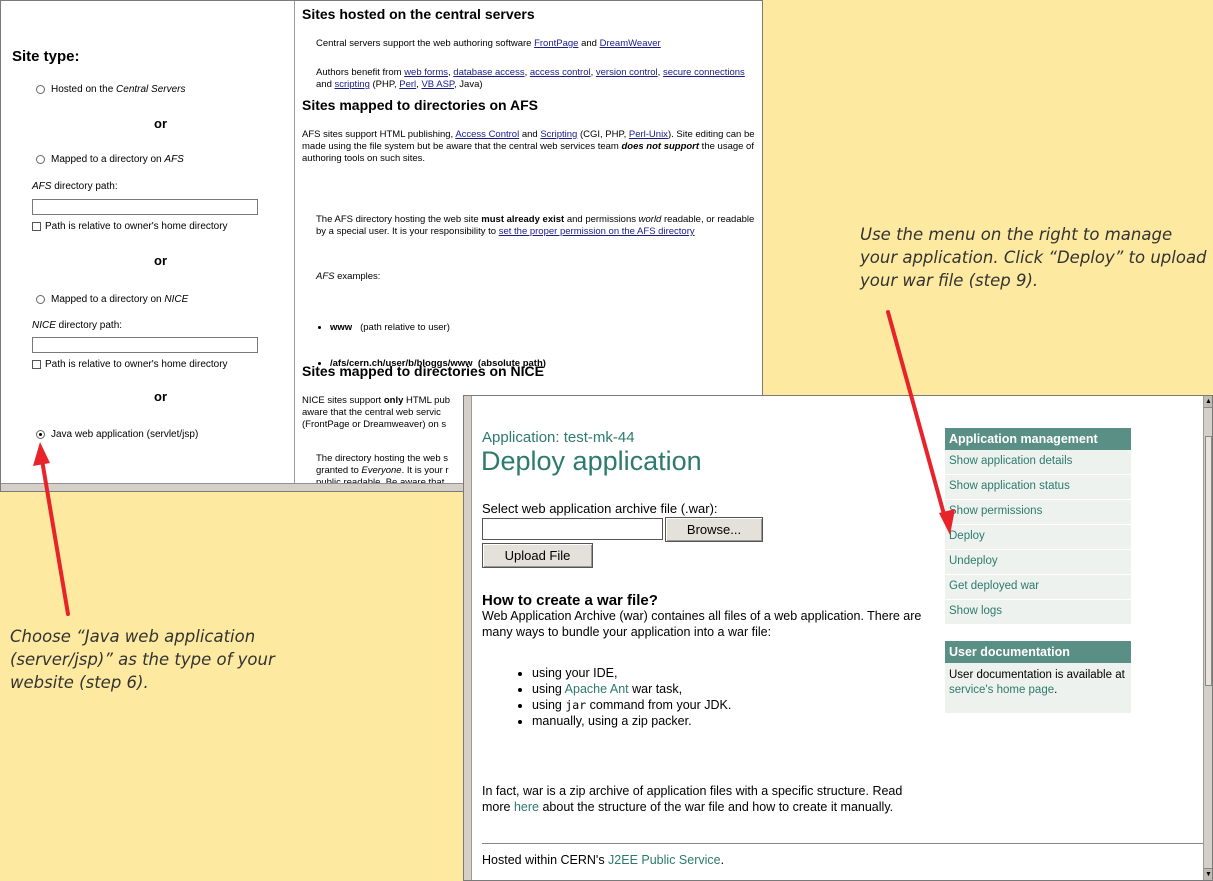 Image resolution: width=1213 pixels, height=881 pixels. I want to click on menu-item-deploy: Deploy, so click(1038, 537).